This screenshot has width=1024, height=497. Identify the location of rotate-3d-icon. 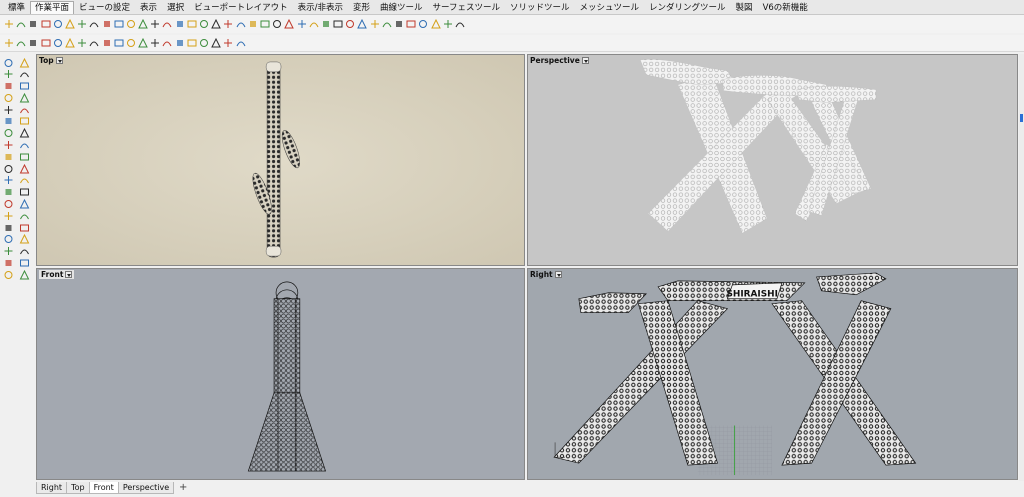
(21, 43).